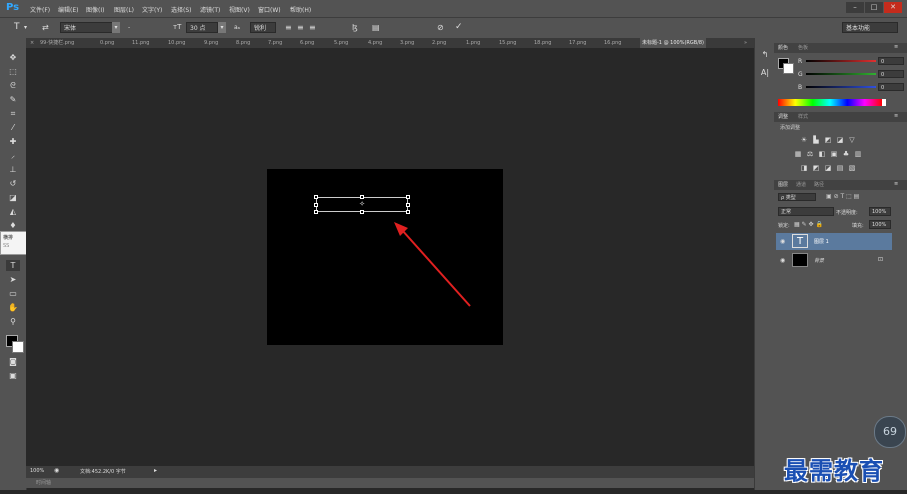 The height and width of the screenshot is (494, 907). Describe the element at coordinates (211, 43) in the screenshot. I see `document-tab: 9.png` at that location.